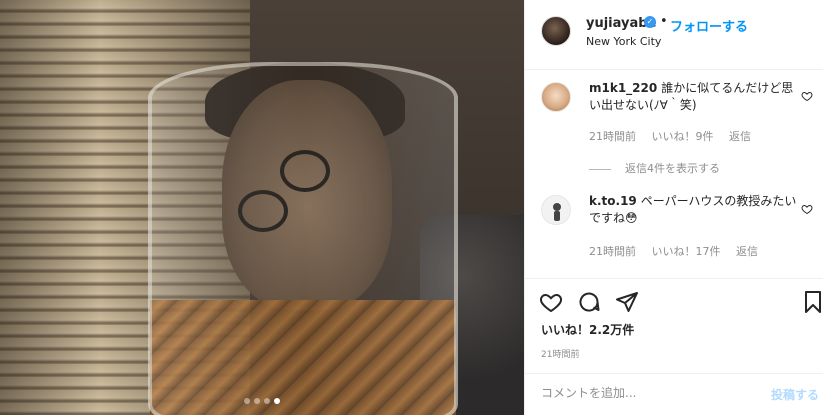  What do you see at coordinates (709, 25) in the screenshot?
I see `follow-button: フォローする` at bounding box center [709, 25].